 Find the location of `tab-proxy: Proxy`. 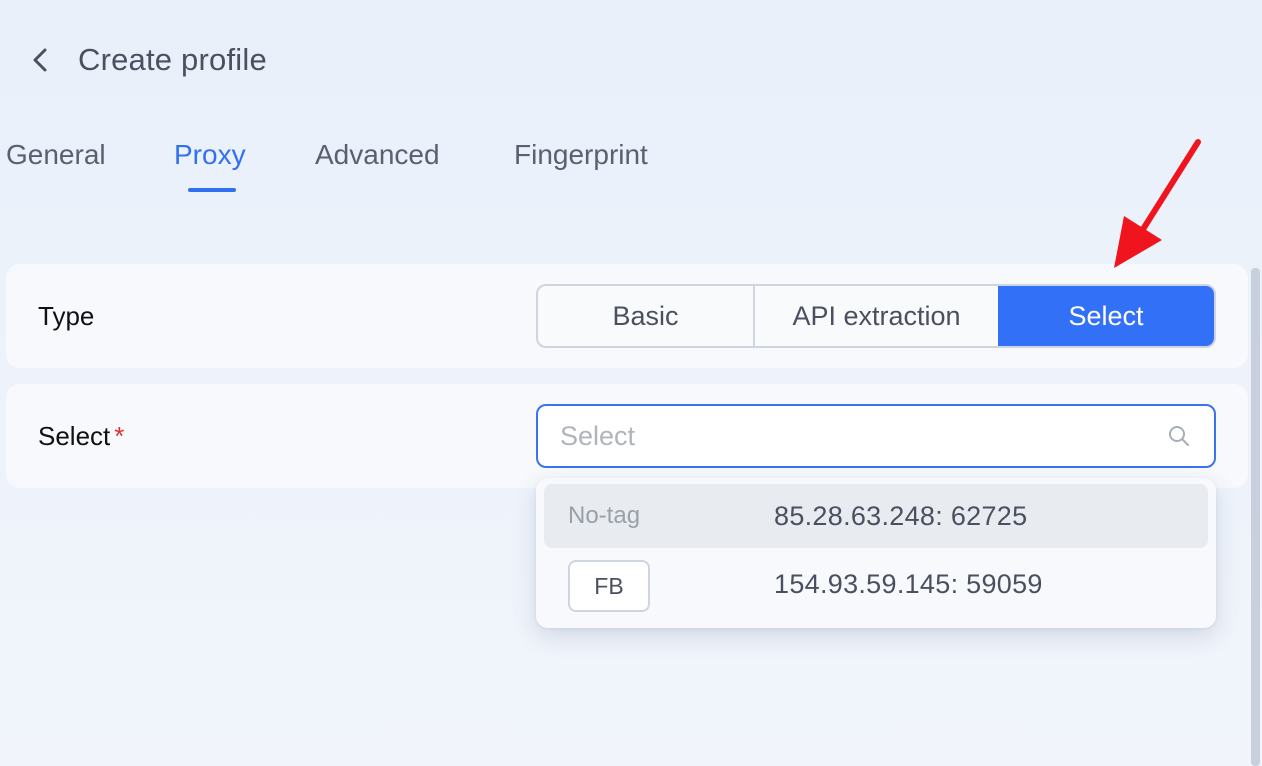

tab-proxy: Proxy is located at coordinates (210, 155).